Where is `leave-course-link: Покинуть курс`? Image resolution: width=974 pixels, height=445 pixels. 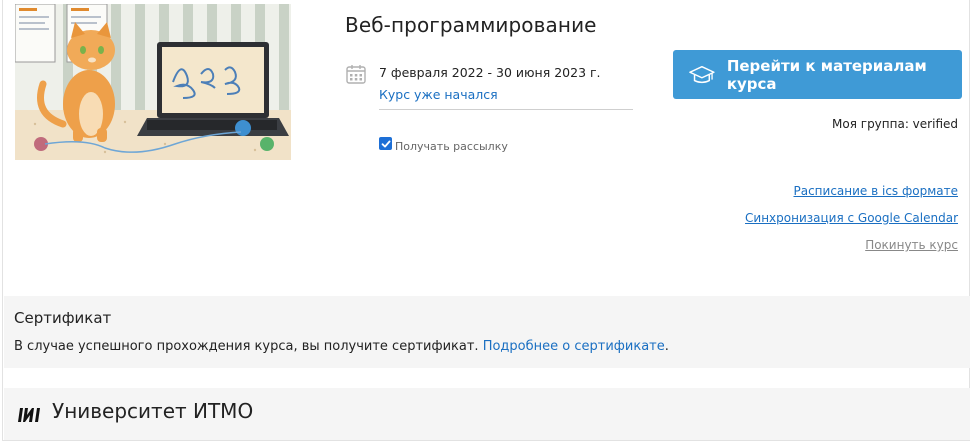 leave-course-link: Покинуть курс is located at coordinates (911, 245).